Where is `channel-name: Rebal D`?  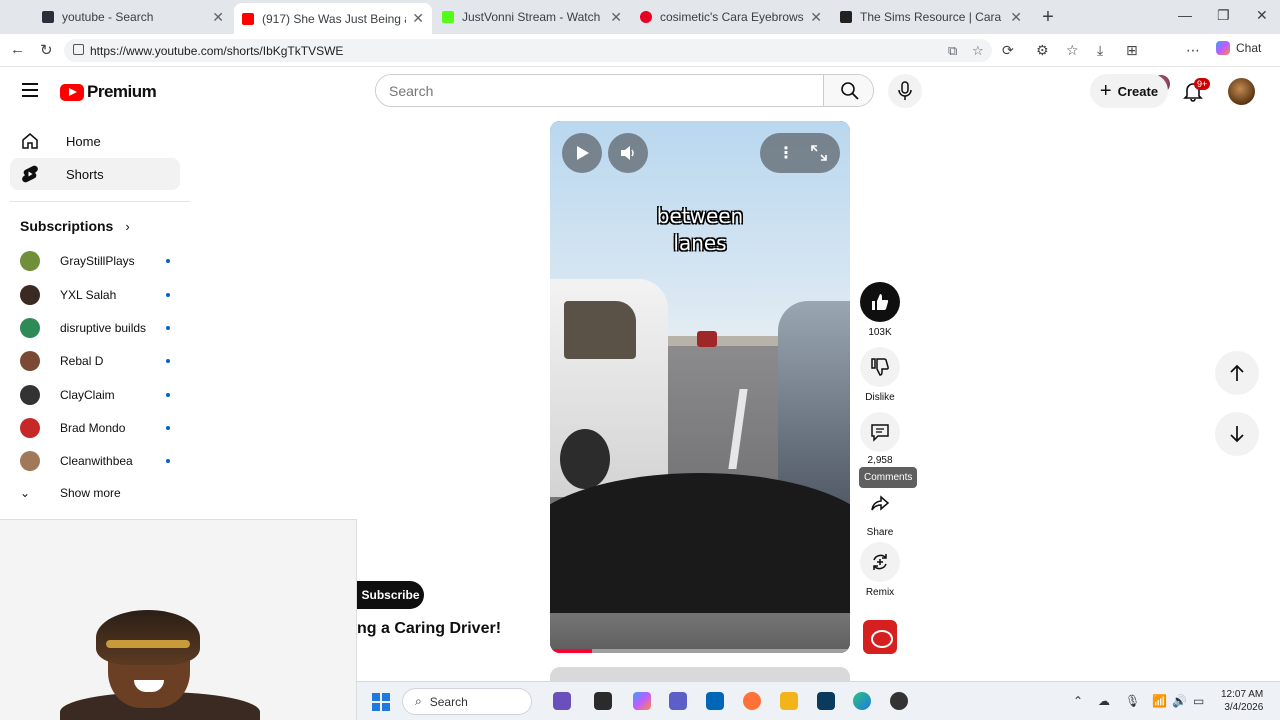
channel-name: Rebal D is located at coordinates (82, 361).